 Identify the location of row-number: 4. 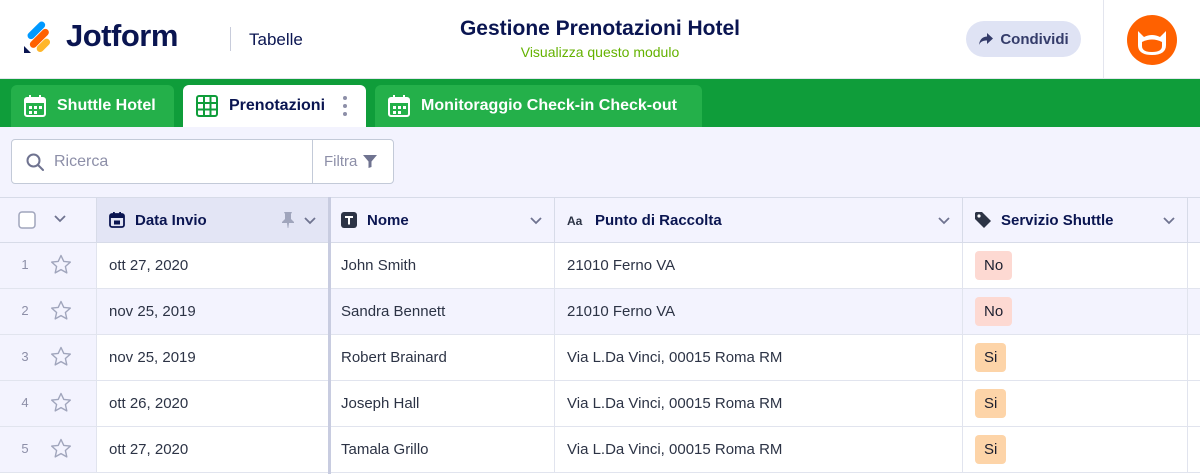
(25, 402).